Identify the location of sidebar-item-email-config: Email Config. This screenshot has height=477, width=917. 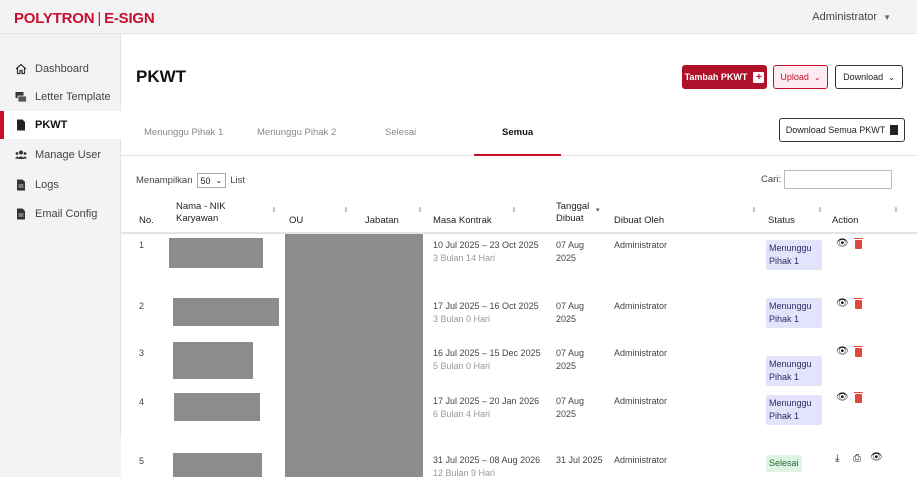
(60, 214).